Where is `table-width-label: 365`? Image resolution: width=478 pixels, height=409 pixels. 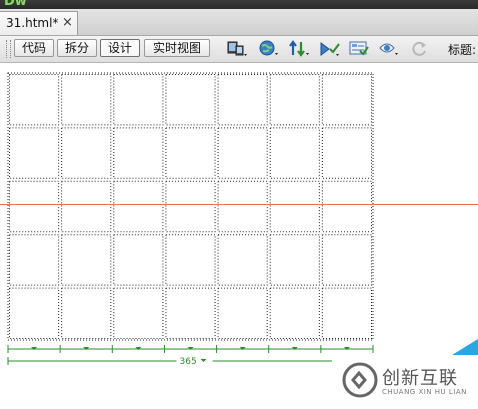 table-width-label: 365 is located at coordinates (188, 362).